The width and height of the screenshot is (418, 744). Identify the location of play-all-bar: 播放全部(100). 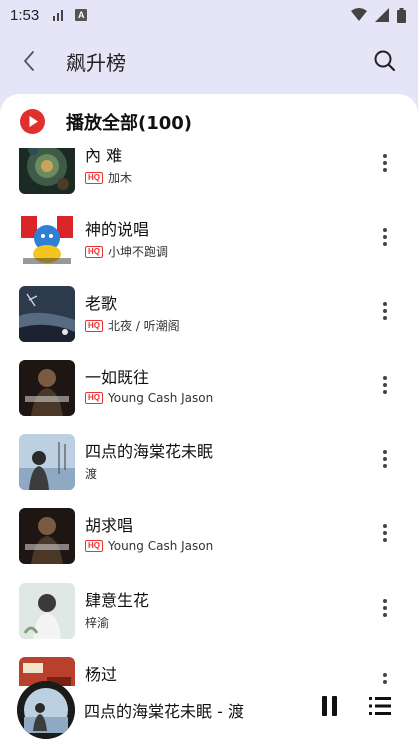
(209, 121).